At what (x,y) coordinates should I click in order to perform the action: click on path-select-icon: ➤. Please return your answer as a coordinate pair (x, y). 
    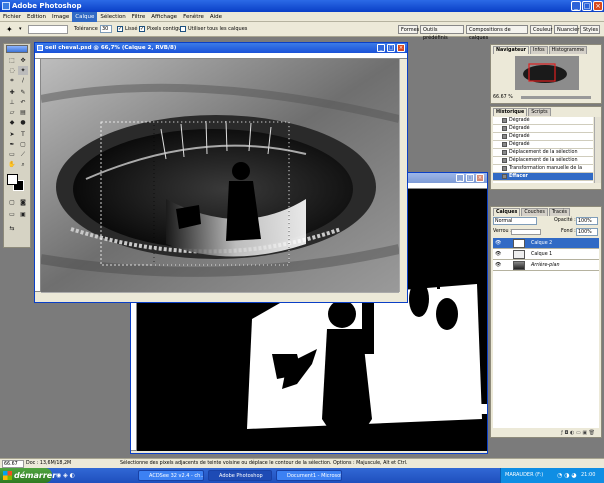
    Looking at the image, I should click on (12, 134).